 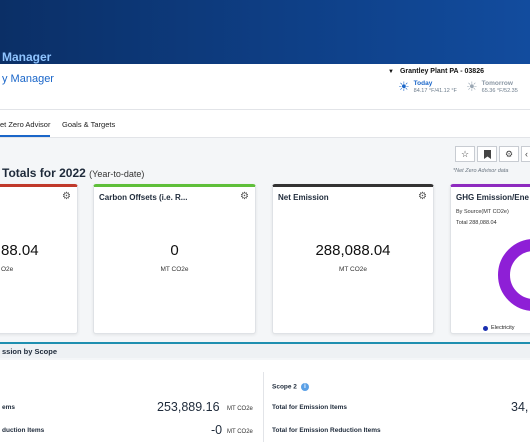 I want to click on scope1-emission-unit: MT CO2e, so click(x=240, y=409).